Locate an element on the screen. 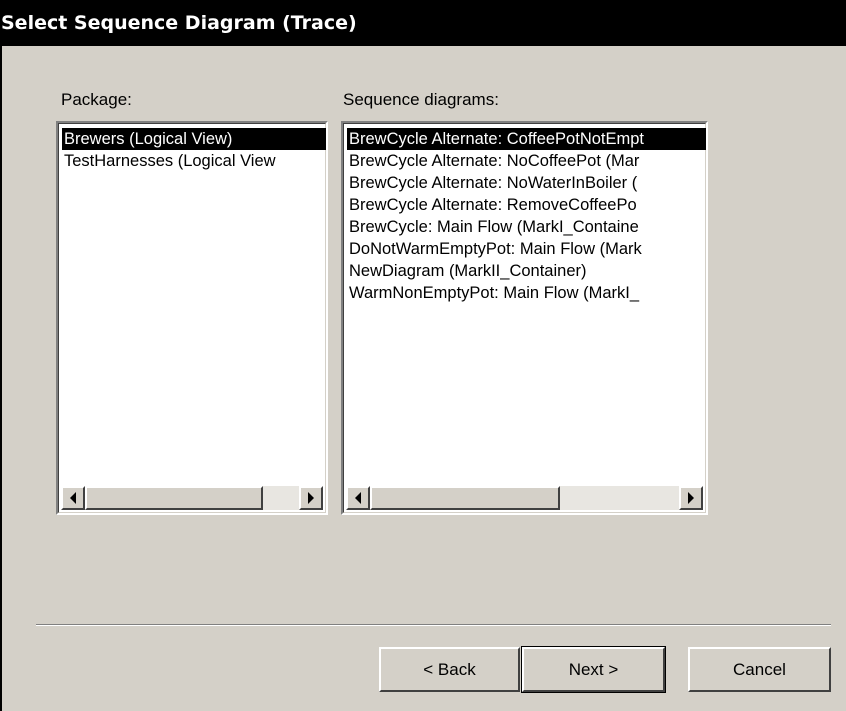 The height and width of the screenshot is (711, 846). package-label: Package: is located at coordinates (96, 99).